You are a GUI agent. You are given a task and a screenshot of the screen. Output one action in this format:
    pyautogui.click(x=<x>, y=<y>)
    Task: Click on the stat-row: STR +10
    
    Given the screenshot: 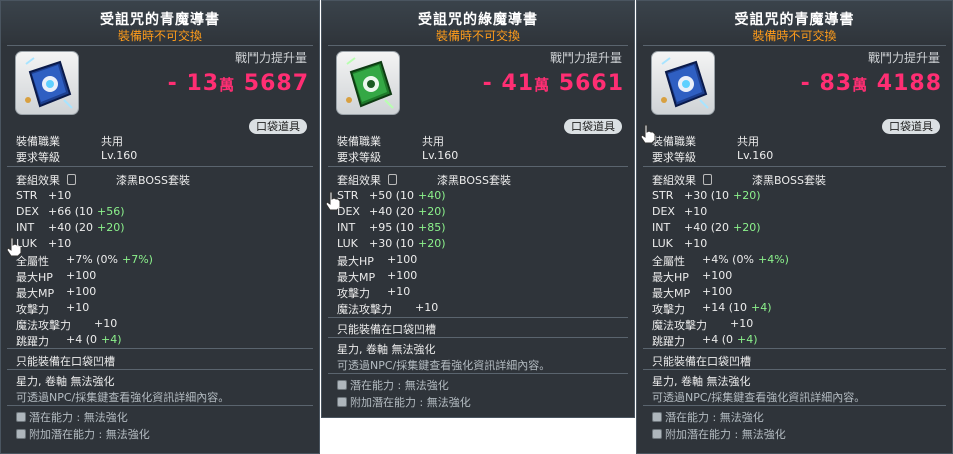 What is the action you would take?
    pyautogui.click(x=43, y=195)
    